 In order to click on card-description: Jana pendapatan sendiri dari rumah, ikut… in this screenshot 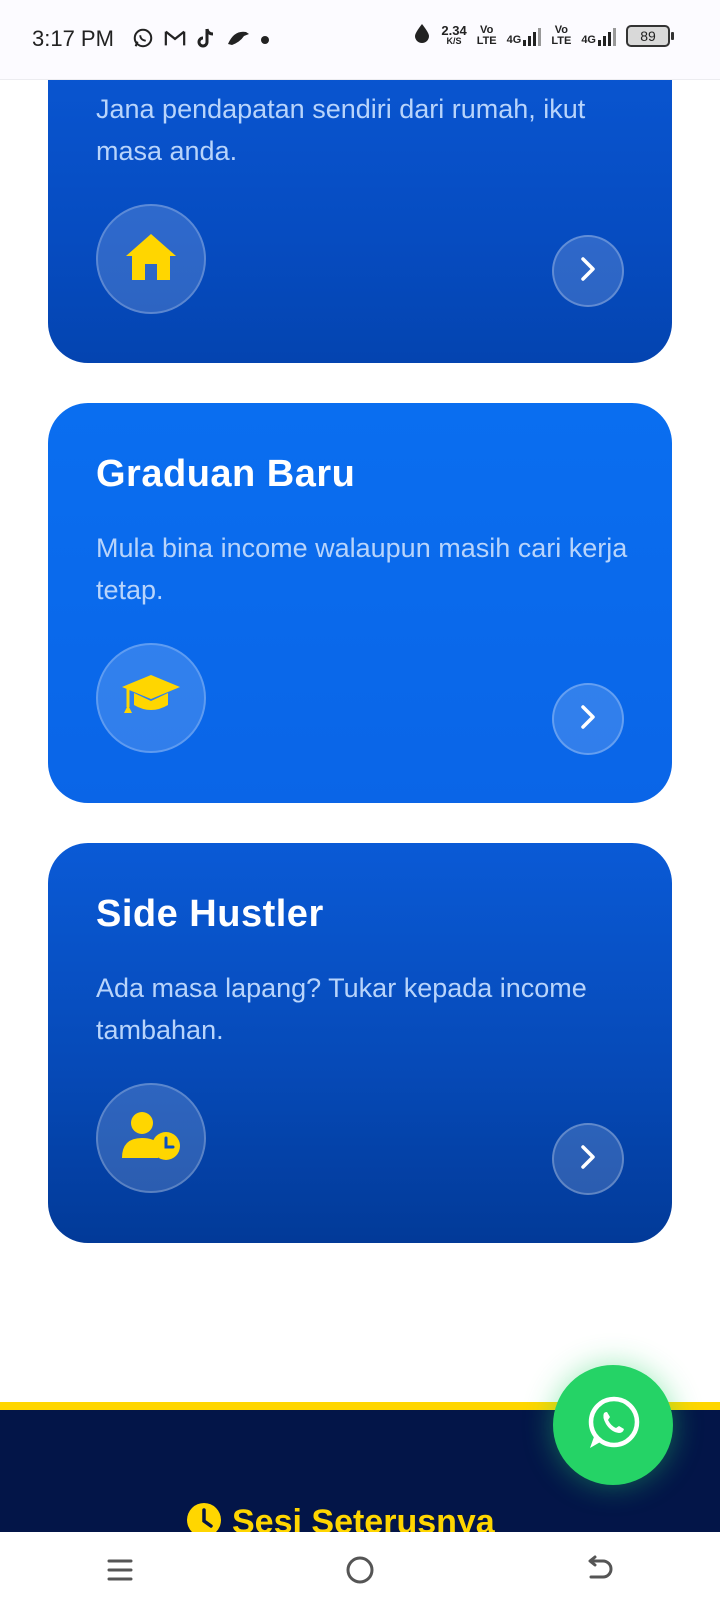, I will do `click(341, 130)`.